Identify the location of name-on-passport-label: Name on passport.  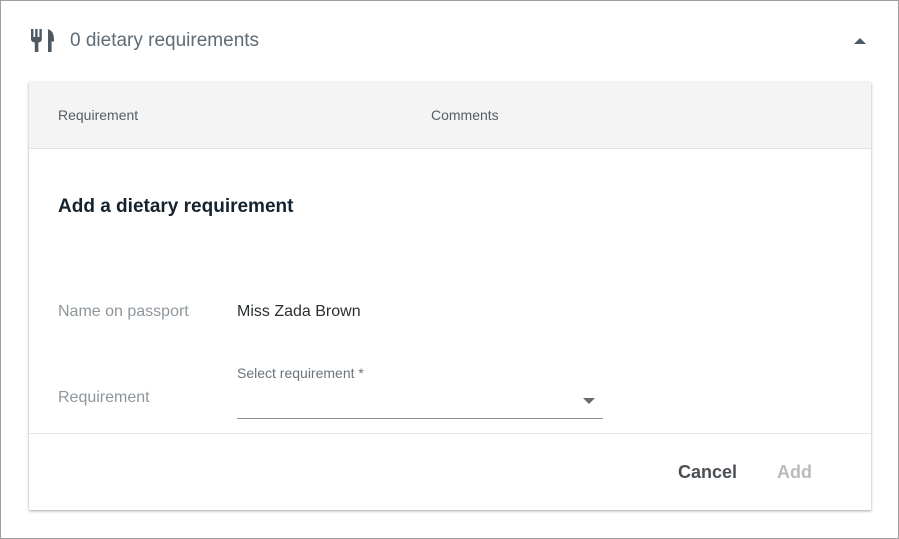
(123, 311).